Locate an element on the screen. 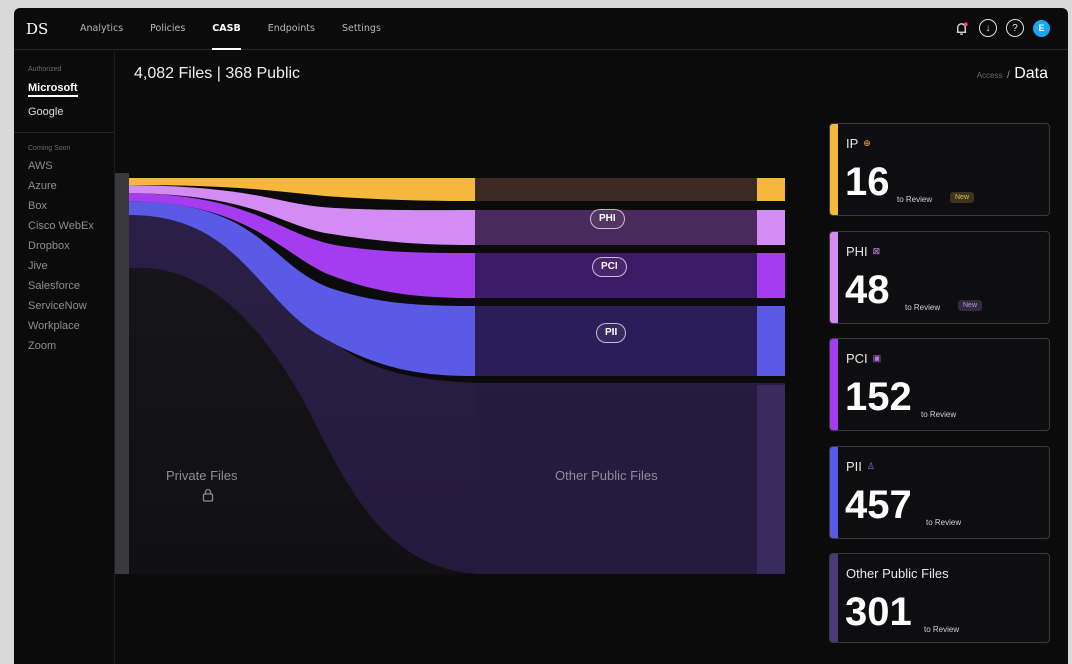  sidebar-item-zoom: Zoom is located at coordinates (71, 346).